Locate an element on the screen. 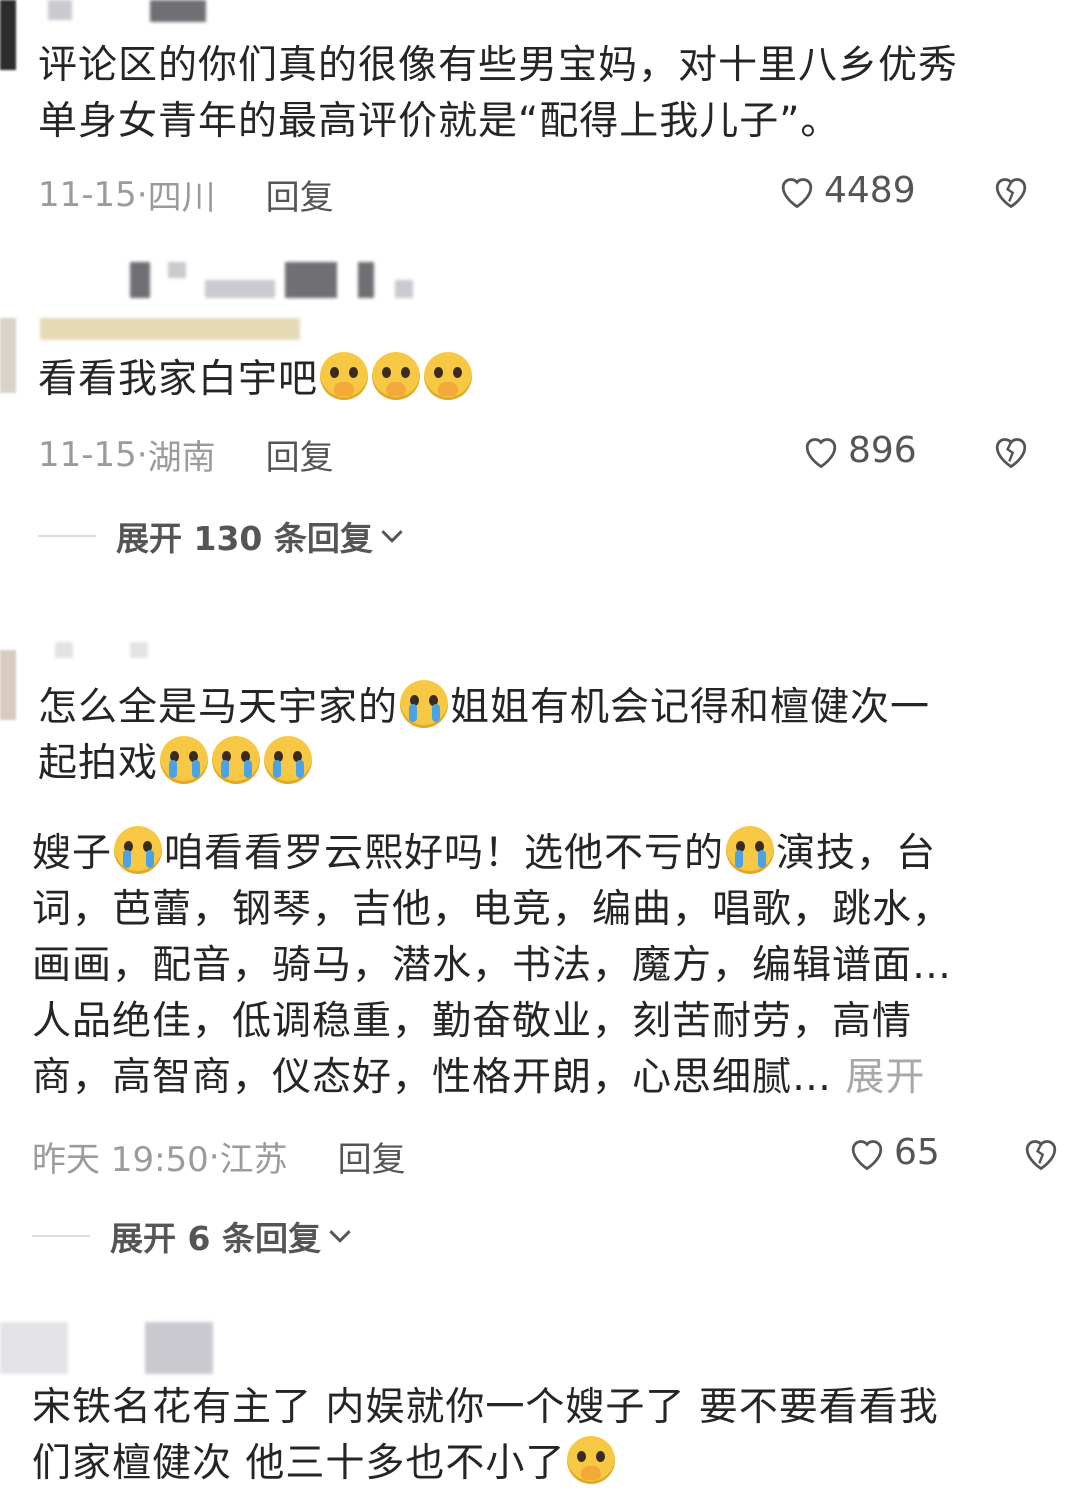  comment-meta: 11-15 · 湖南 回复 is located at coordinates (186, 454).